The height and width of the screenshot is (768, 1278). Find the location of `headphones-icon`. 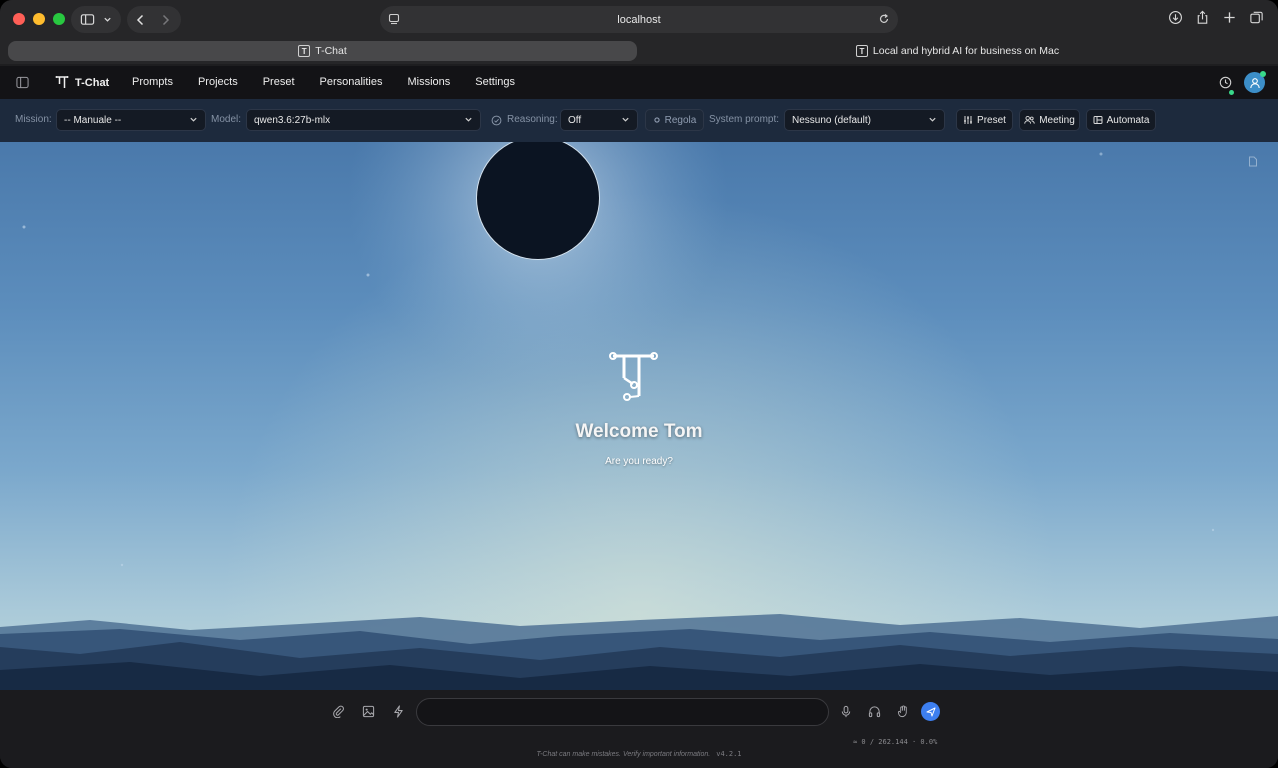

headphones-icon is located at coordinates (874, 711).